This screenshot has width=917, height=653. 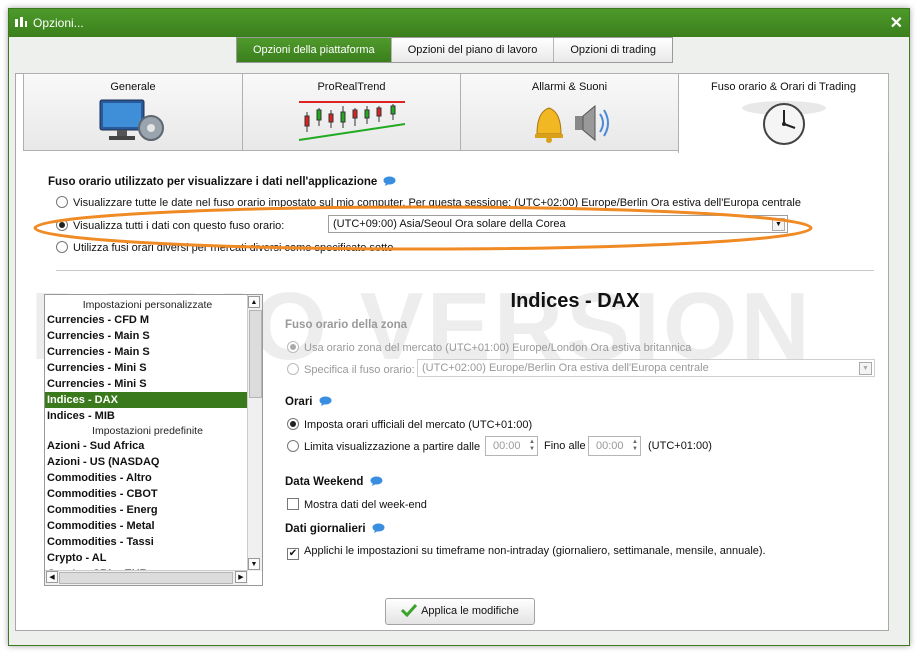 What do you see at coordinates (147, 305) in the screenshot?
I see `list-group-custom: Impostazioni personalizzate` at bounding box center [147, 305].